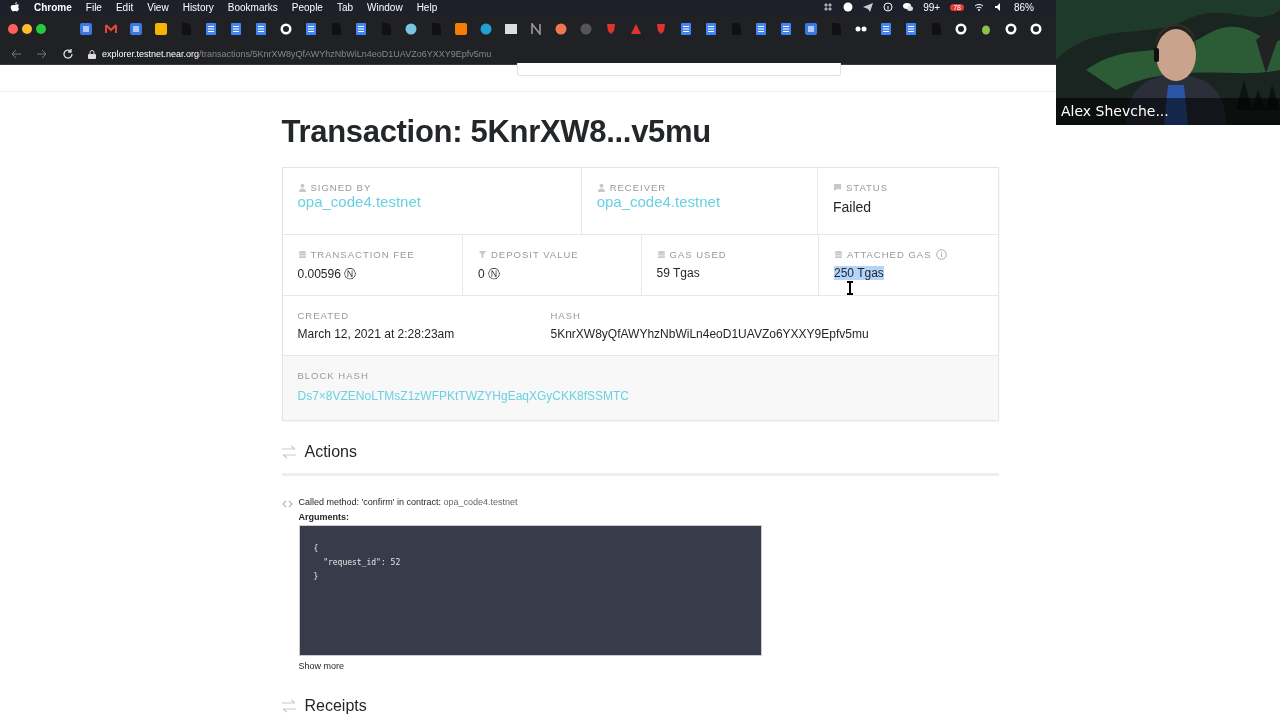 The height and width of the screenshot is (720, 1280). Describe the element at coordinates (335, 706) in the screenshot. I see `section-title: Receipts` at that location.